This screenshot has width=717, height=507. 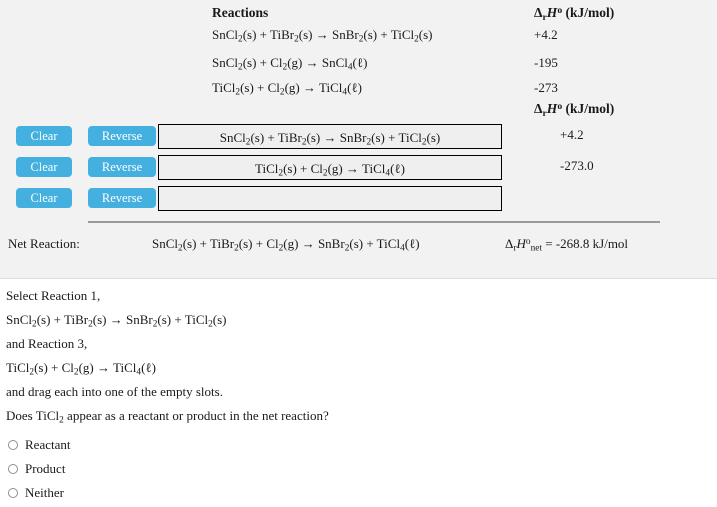 What do you see at coordinates (330, 167) in the screenshot?
I see `reaction-slot-2: TiCl2(s) + Cl2(g) → TiCl4(ℓ)` at bounding box center [330, 167].